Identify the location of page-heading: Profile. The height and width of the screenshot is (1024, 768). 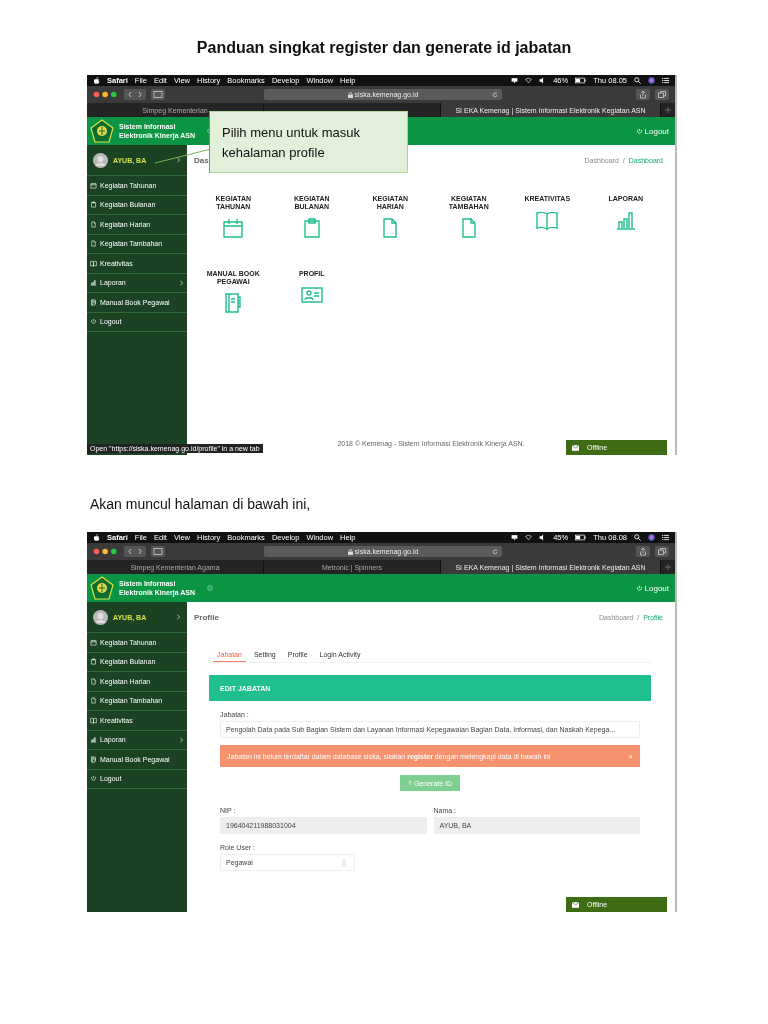
(206, 617).